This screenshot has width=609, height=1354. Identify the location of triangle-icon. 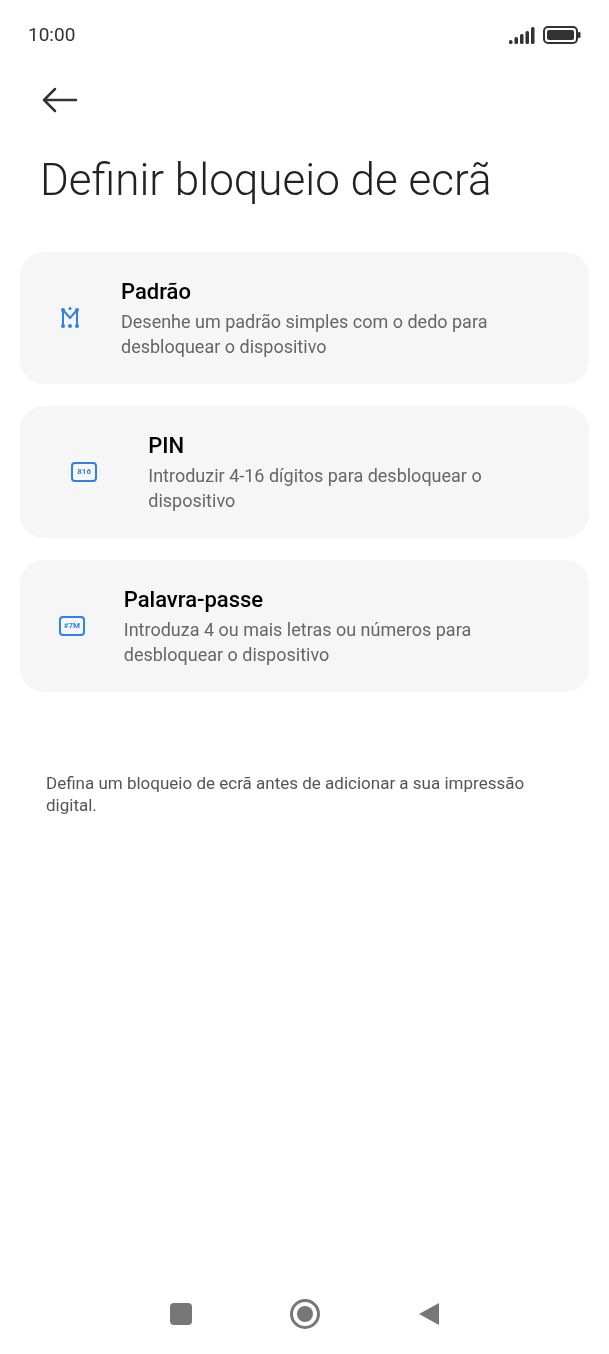
(428, 1314).